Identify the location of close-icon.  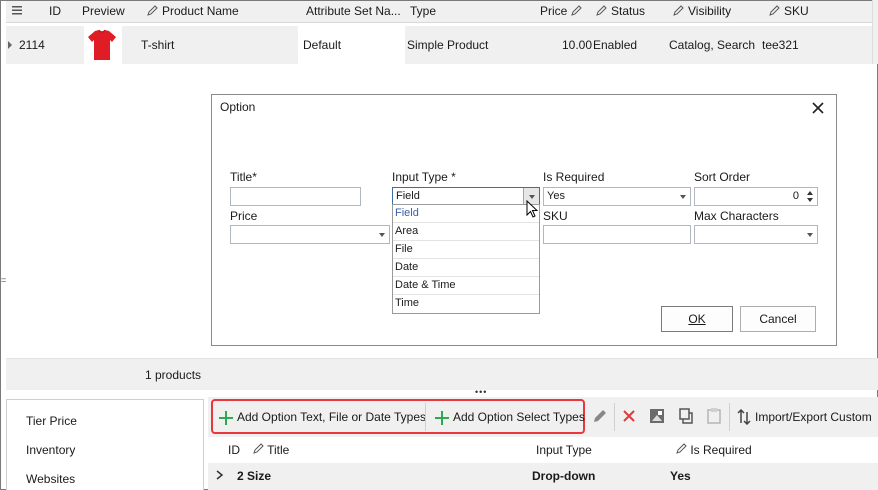
(818, 108).